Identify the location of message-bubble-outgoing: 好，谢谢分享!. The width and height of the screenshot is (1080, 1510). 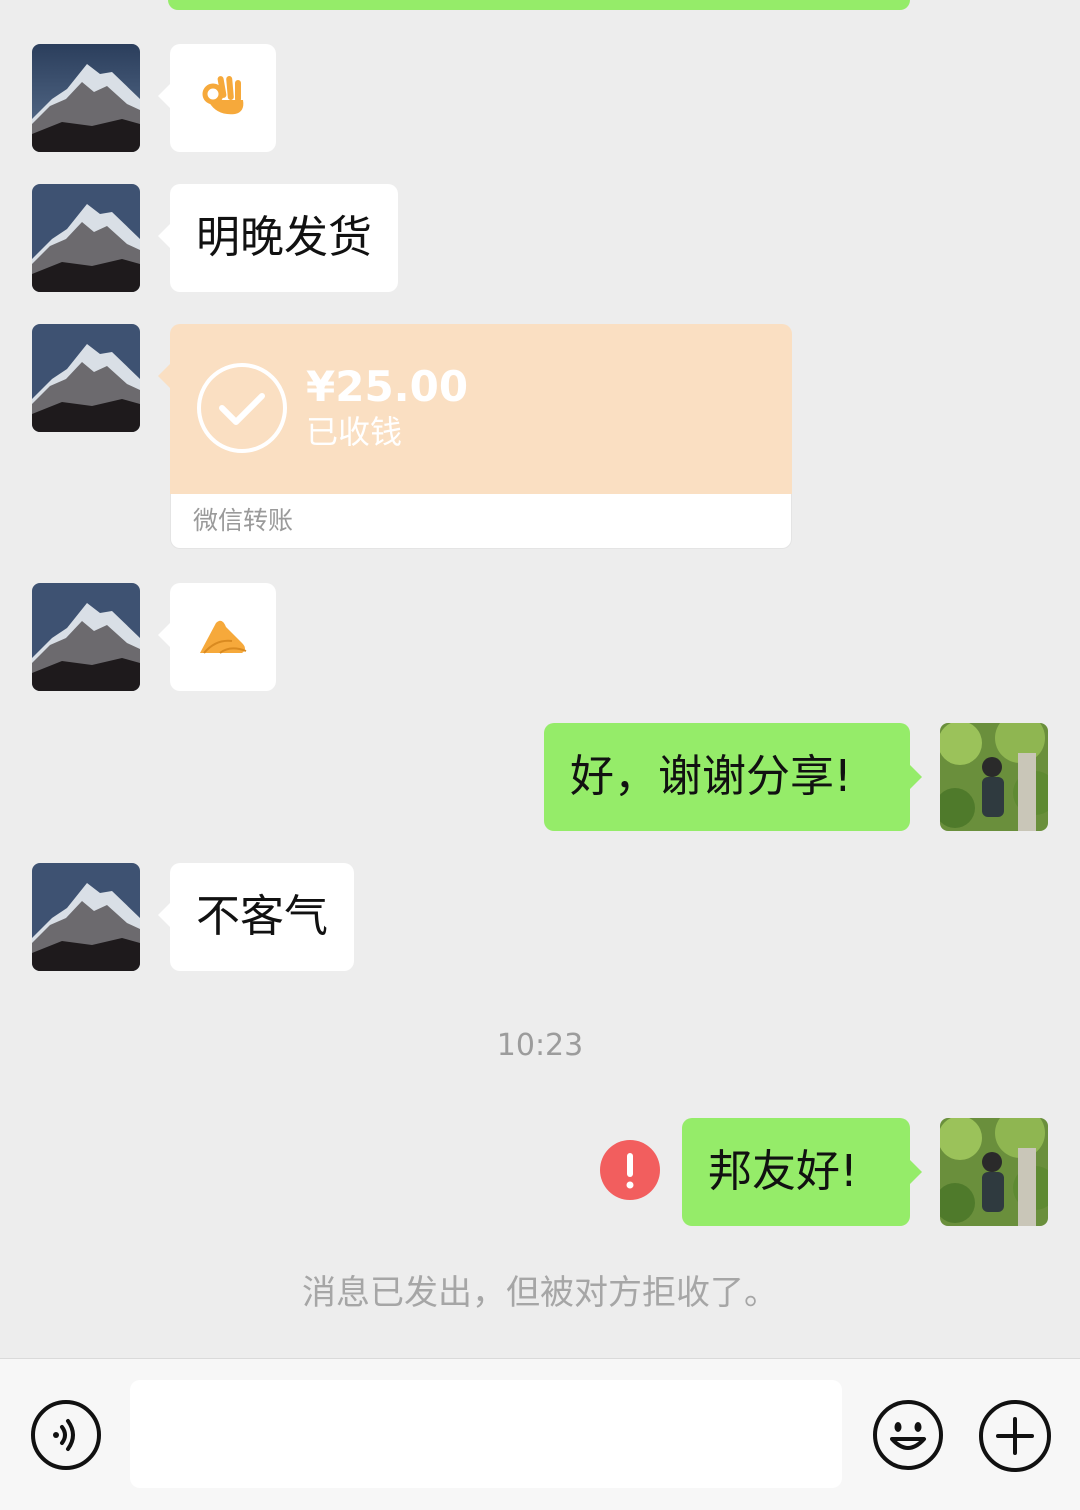
(733, 777).